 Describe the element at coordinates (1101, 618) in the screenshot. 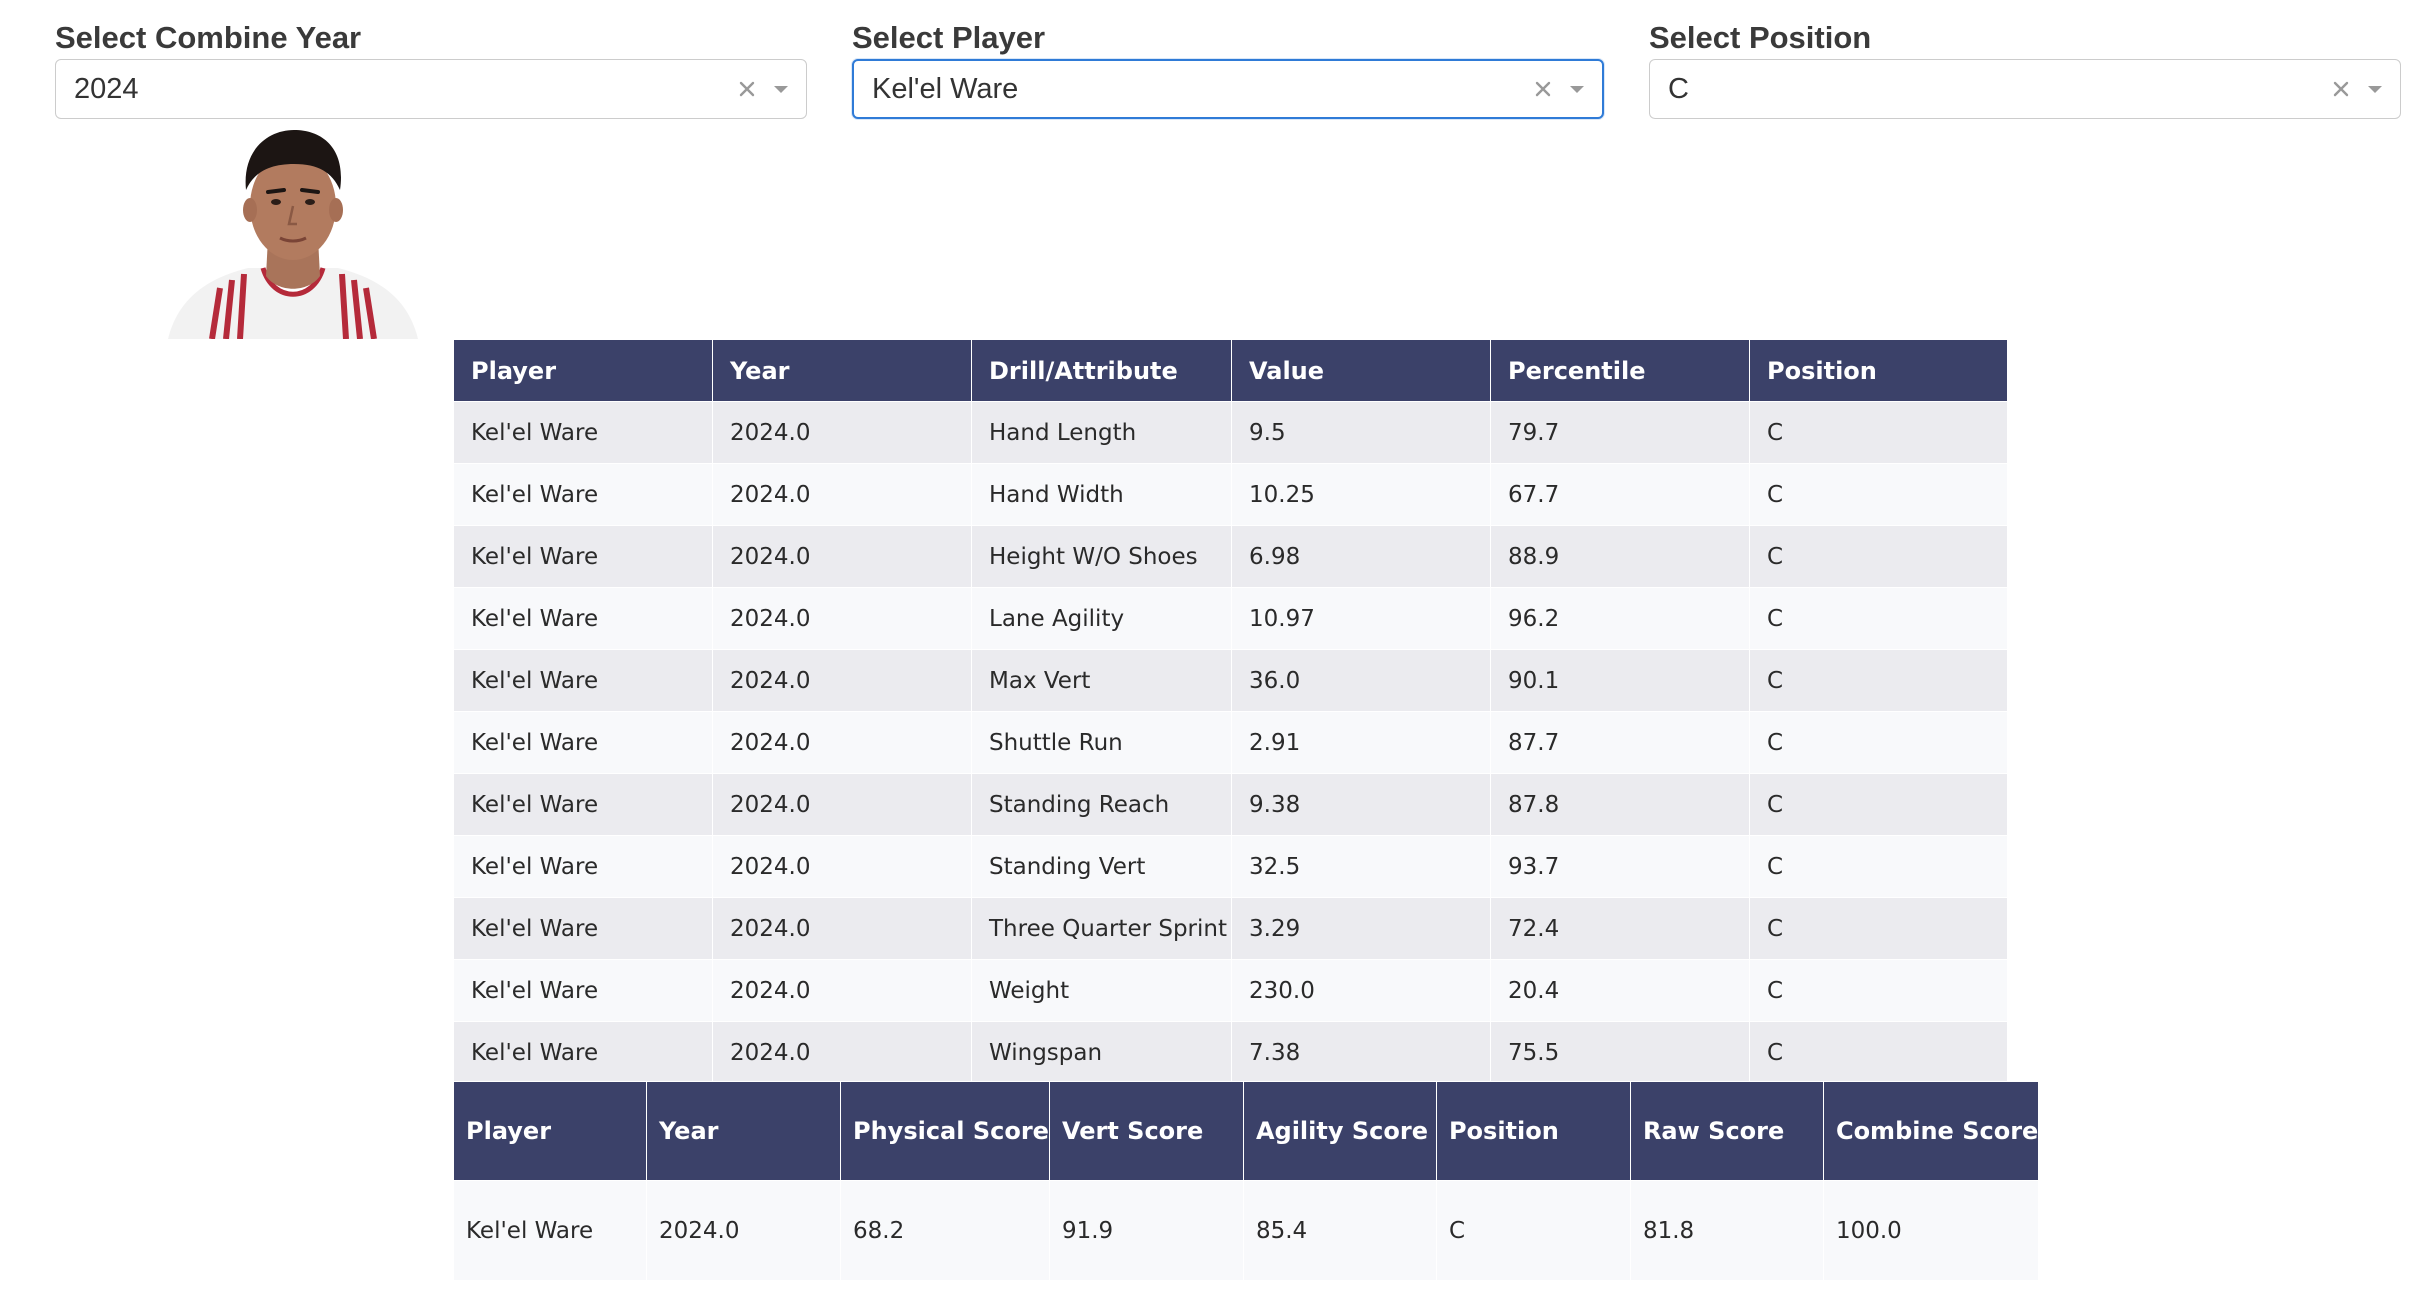

I see `cell-drill-attribute: Lane Agility` at that location.